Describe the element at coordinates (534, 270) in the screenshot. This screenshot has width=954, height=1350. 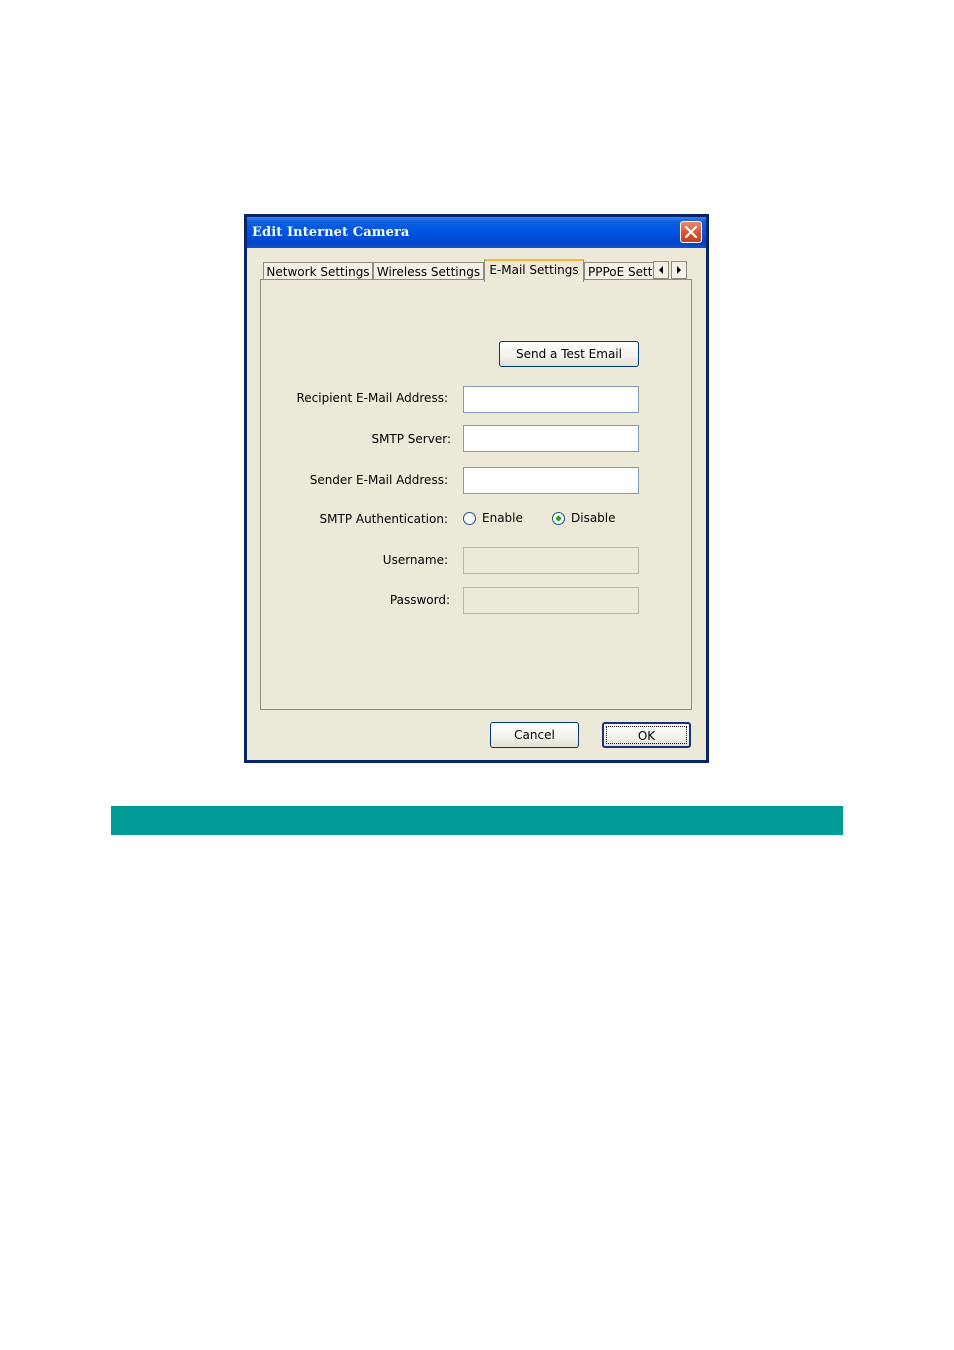
I see `tab-email-settings: E-Mail Settings` at that location.